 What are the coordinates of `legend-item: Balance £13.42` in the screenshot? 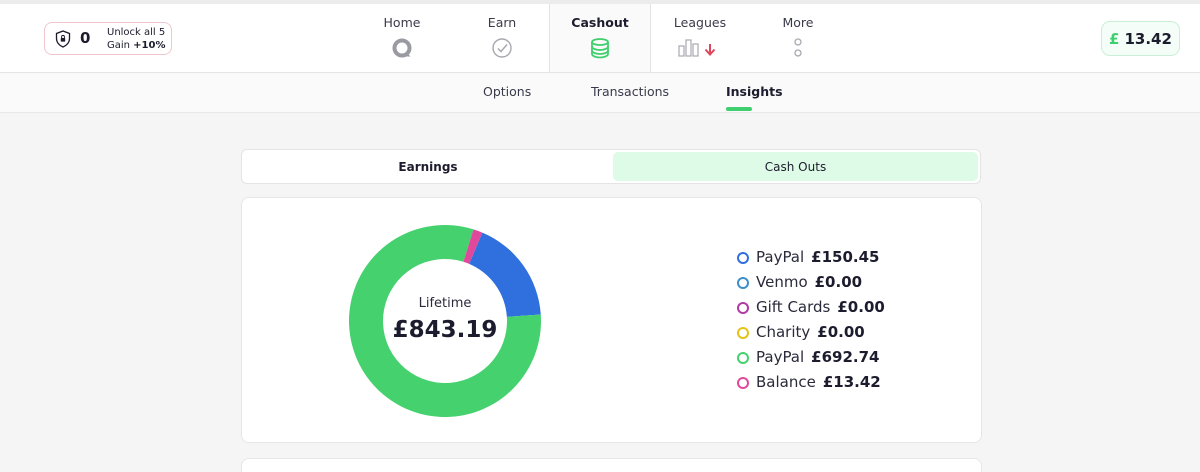 It's located at (811, 381).